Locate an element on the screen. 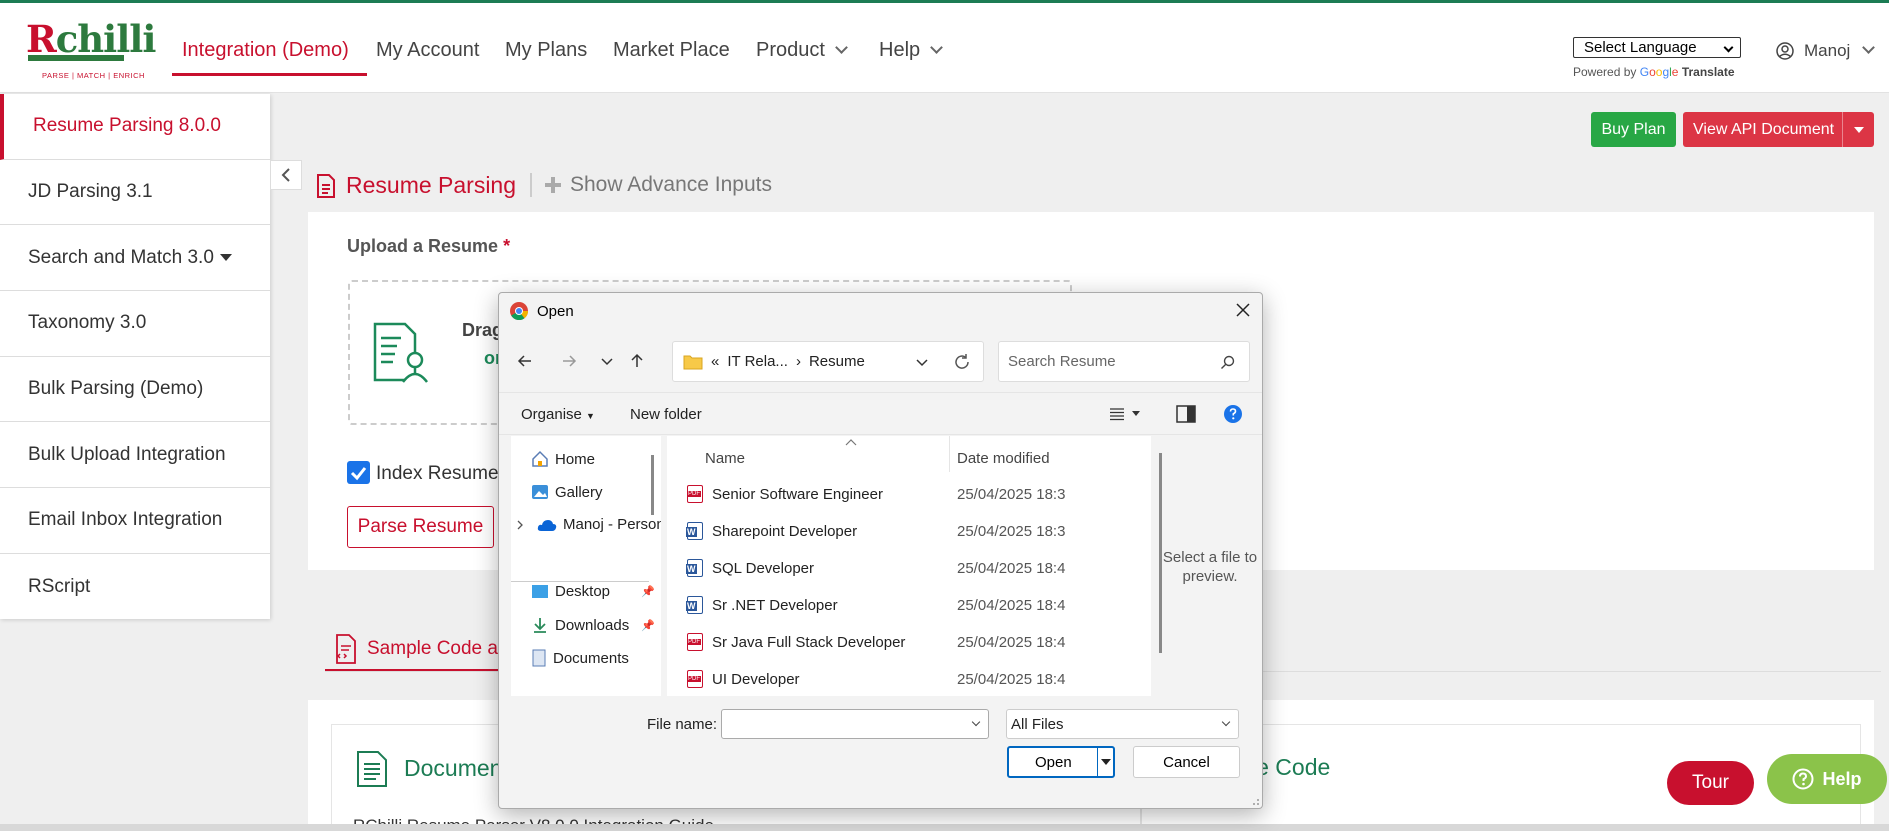  tab-label: Sample Code a is located at coordinates (432, 648).